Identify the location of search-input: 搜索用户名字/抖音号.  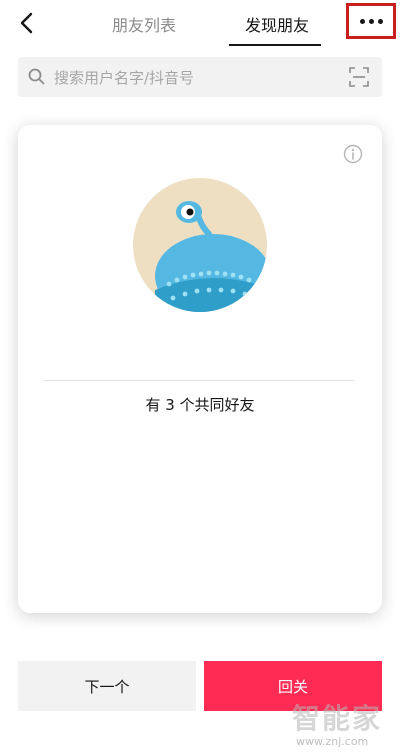
(200, 77).